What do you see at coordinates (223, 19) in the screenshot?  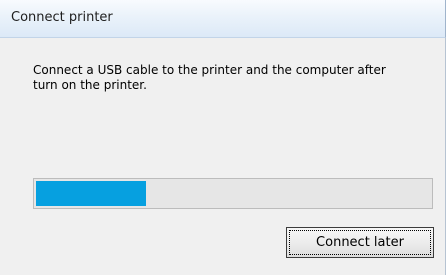 I see `title-bar: Connect printer` at bounding box center [223, 19].